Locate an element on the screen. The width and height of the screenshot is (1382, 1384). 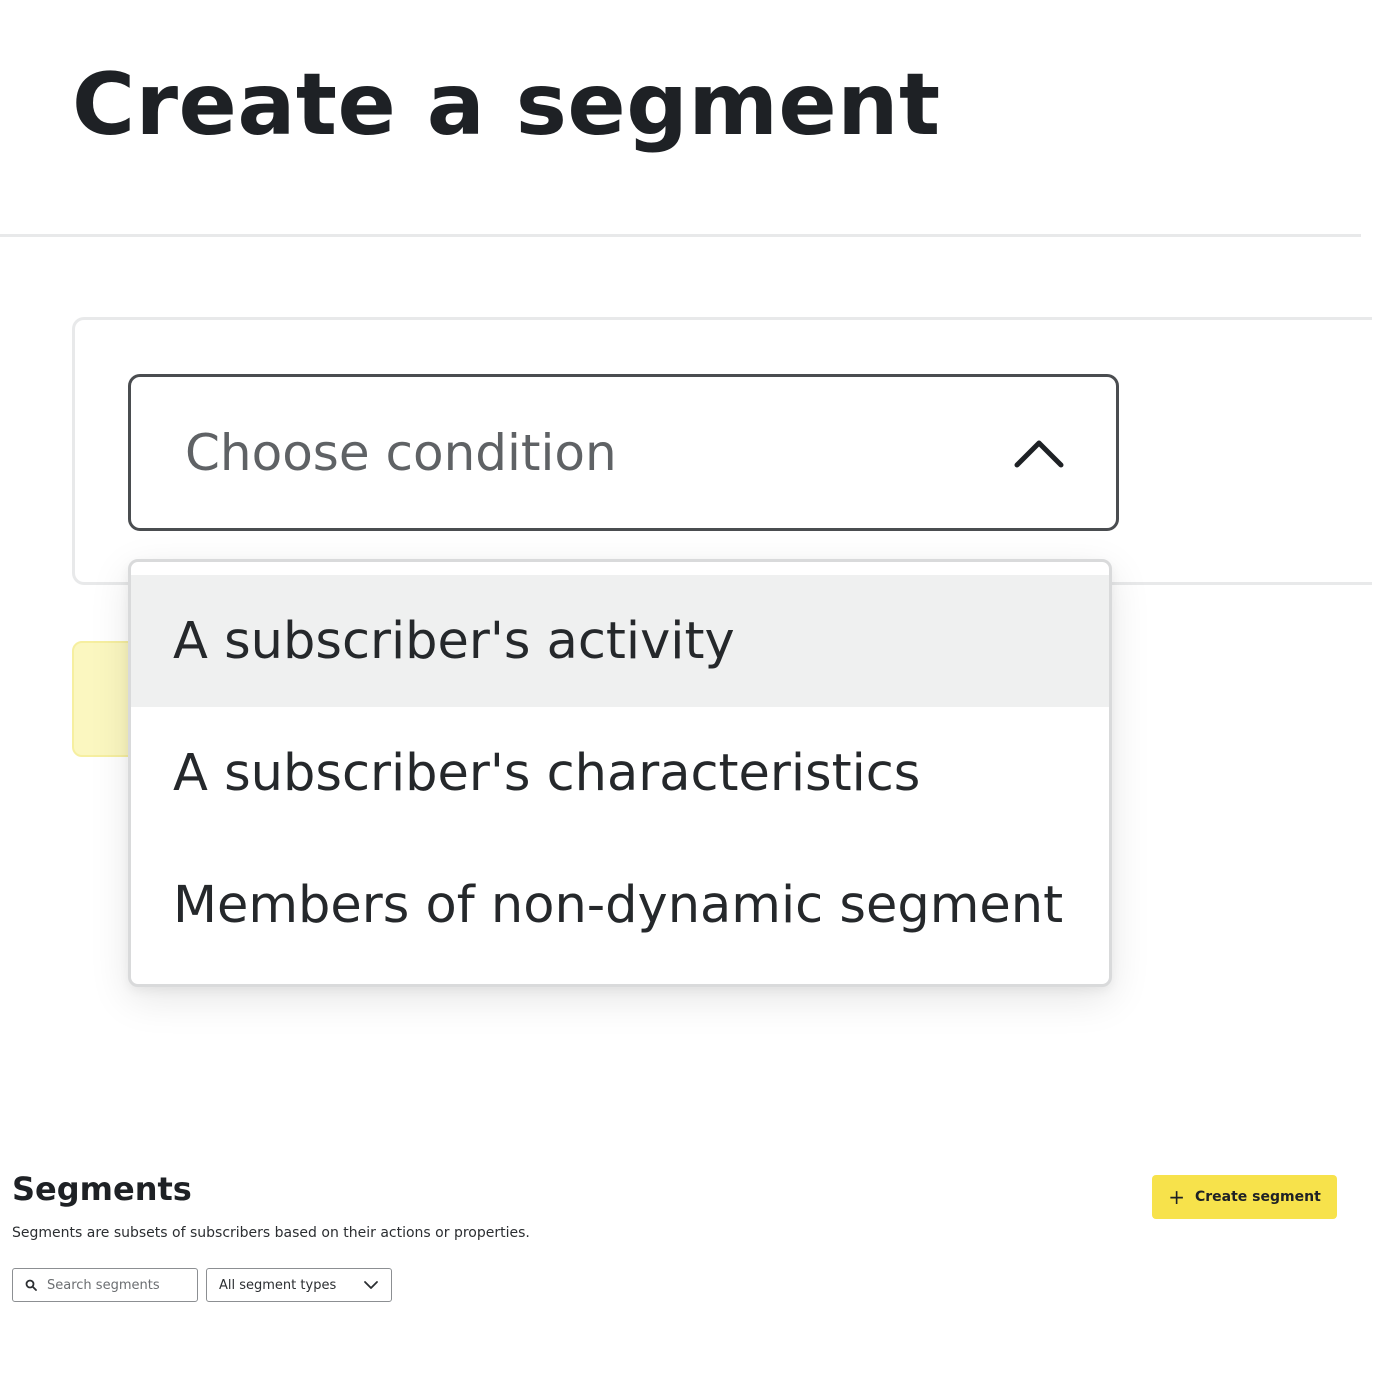
create-segment-label: Create segment is located at coordinates (1257, 1197).